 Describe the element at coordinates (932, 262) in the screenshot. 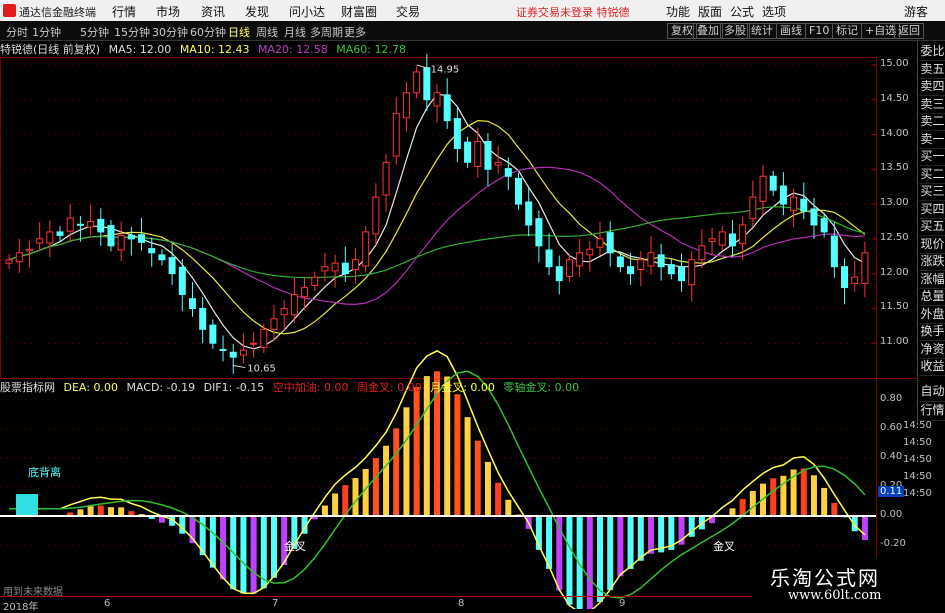

I see `rp-item: 涨跌` at that location.